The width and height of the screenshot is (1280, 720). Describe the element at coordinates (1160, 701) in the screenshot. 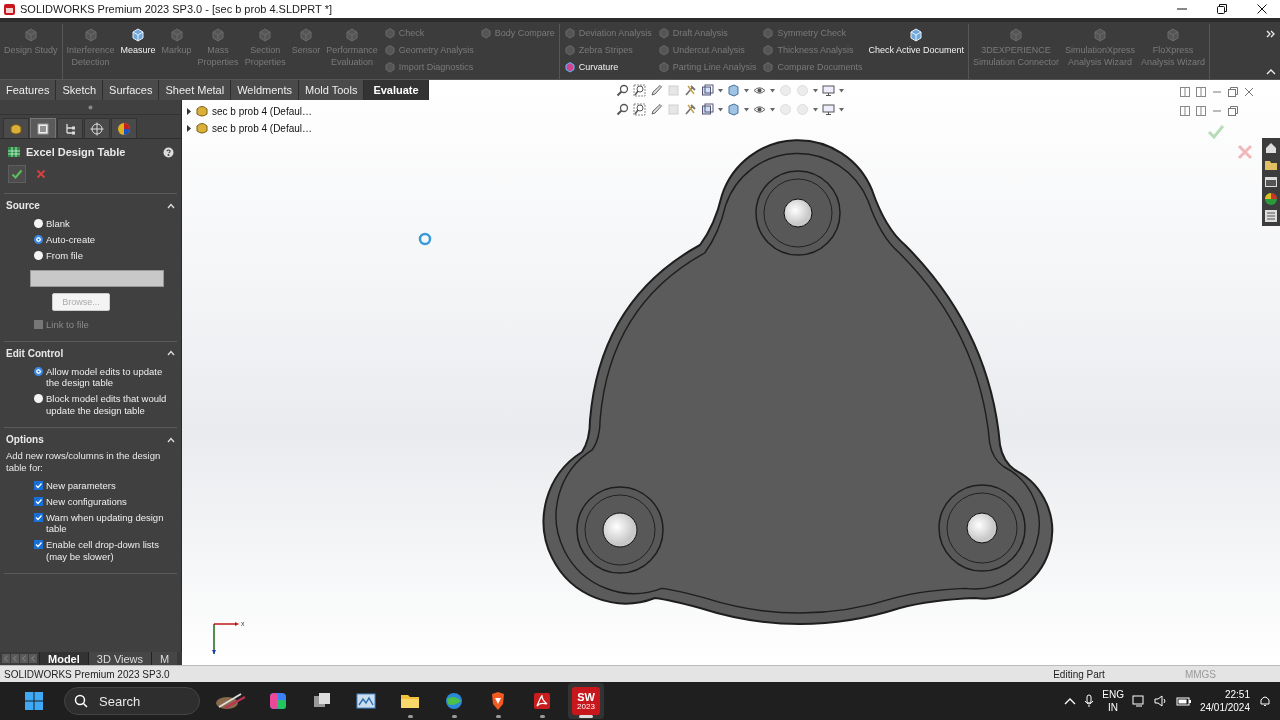

I see `speaker-icon` at that location.